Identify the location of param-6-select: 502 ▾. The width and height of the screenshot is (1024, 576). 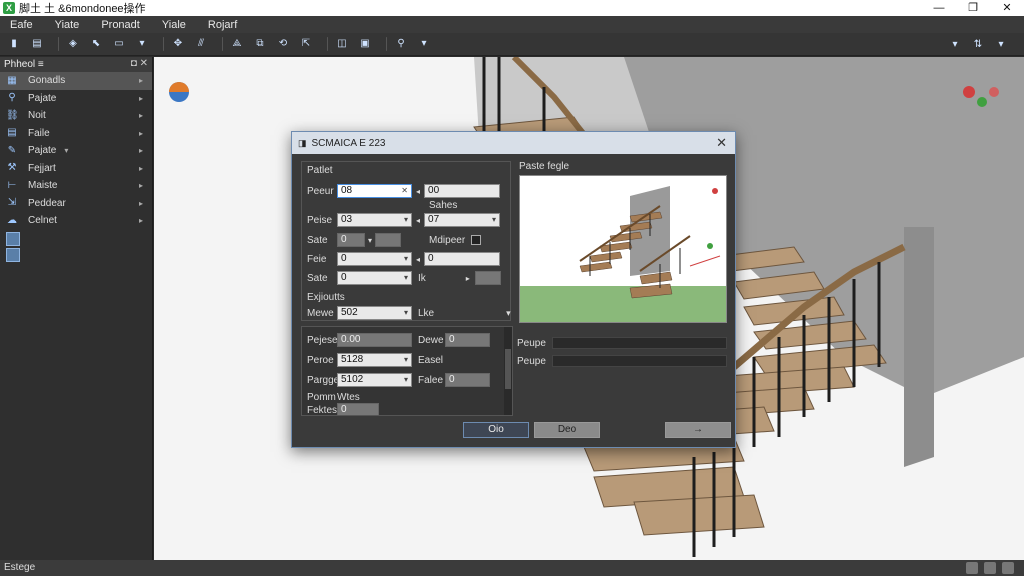
(374, 313).